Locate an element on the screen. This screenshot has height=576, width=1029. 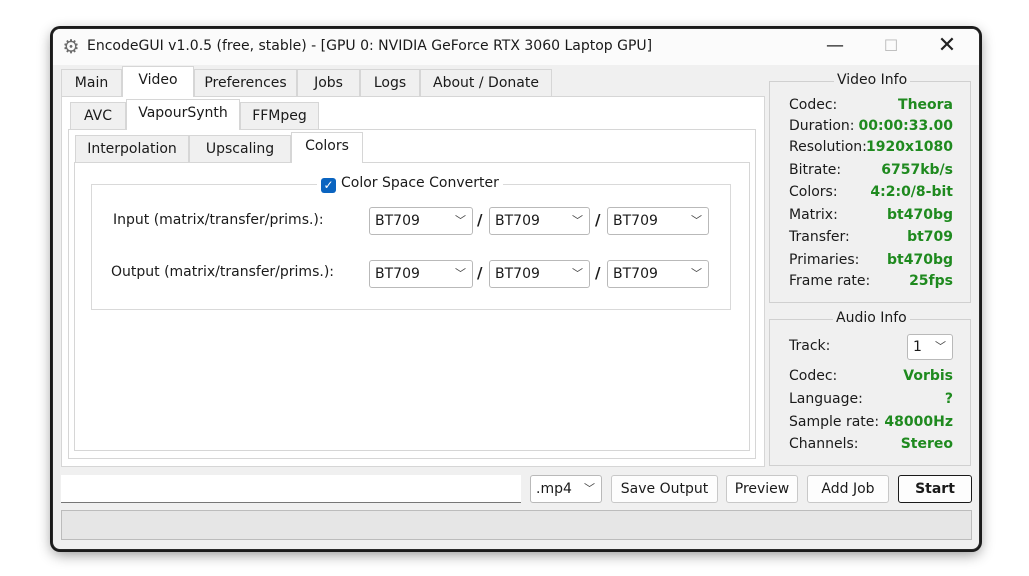
output-path-input is located at coordinates (291, 489).